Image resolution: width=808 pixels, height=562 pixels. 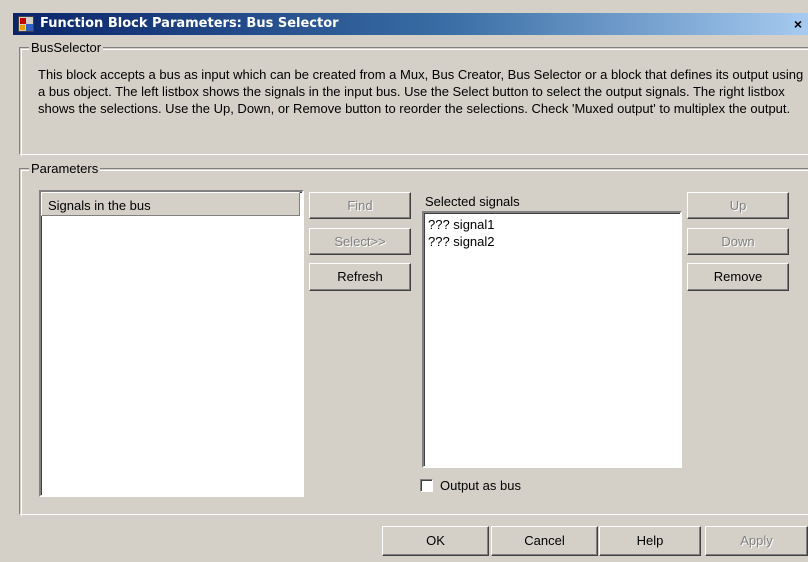 What do you see at coordinates (738, 277) in the screenshot?
I see `remove-button: Remove` at bounding box center [738, 277].